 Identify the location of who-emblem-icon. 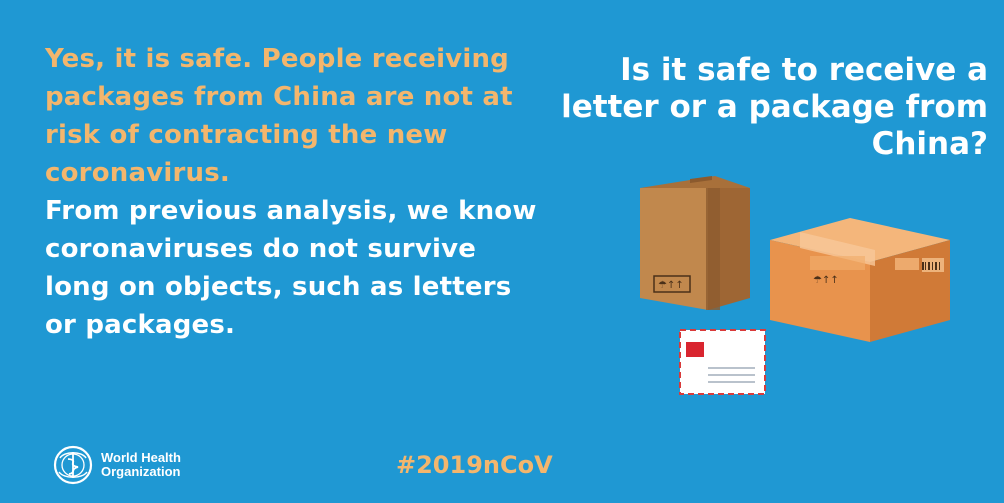
(73, 465).